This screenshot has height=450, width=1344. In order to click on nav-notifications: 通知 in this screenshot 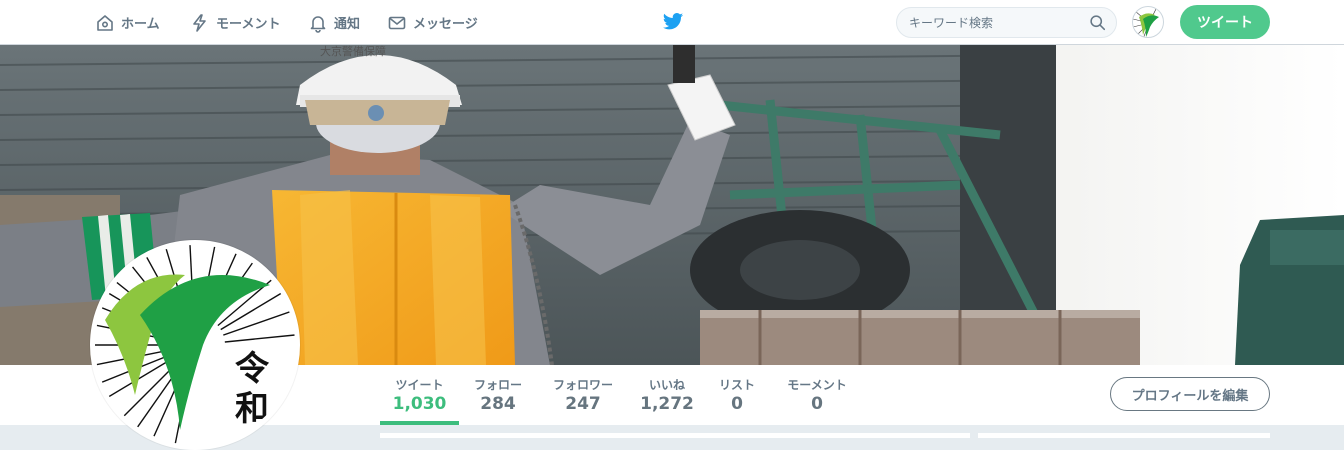, I will do `click(334, 22)`.